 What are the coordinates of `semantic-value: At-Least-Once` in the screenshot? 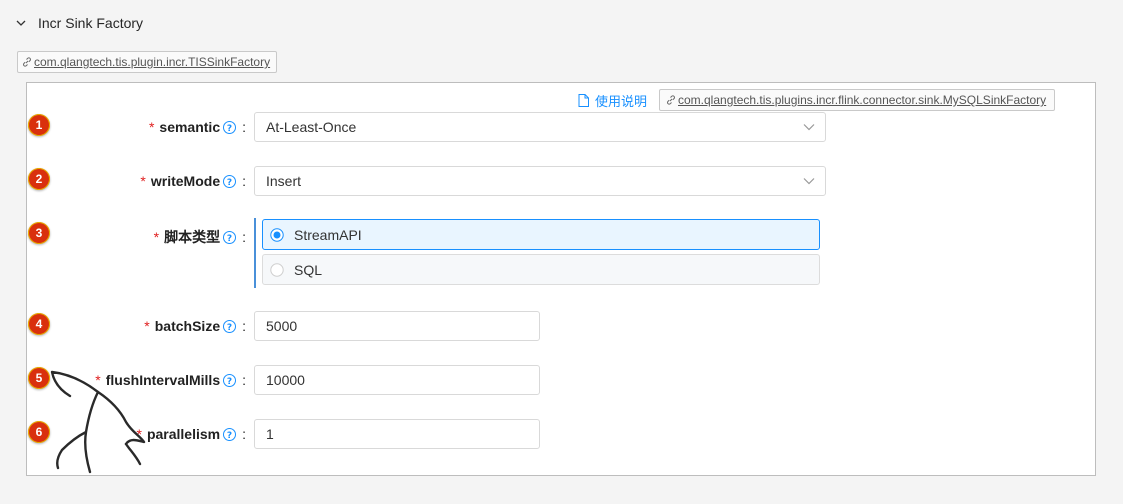 It's located at (311, 127).